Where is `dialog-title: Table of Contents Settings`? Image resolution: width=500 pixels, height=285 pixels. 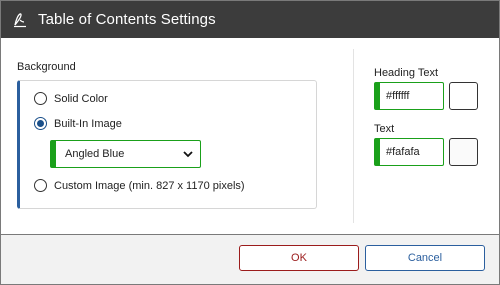
dialog-title: Table of Contents Settings is located at coordinates (127, 19).